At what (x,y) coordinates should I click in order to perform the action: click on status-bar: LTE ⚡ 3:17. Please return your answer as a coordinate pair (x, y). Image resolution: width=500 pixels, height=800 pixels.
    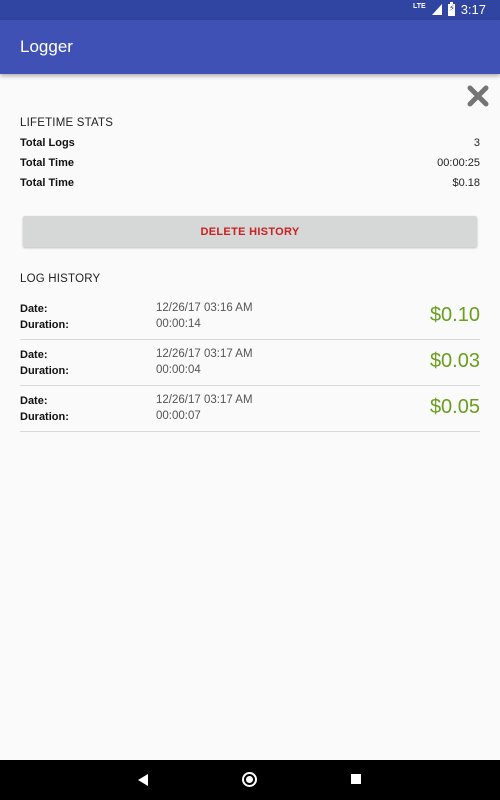
    Looking at the image, I should click on (250, 10).